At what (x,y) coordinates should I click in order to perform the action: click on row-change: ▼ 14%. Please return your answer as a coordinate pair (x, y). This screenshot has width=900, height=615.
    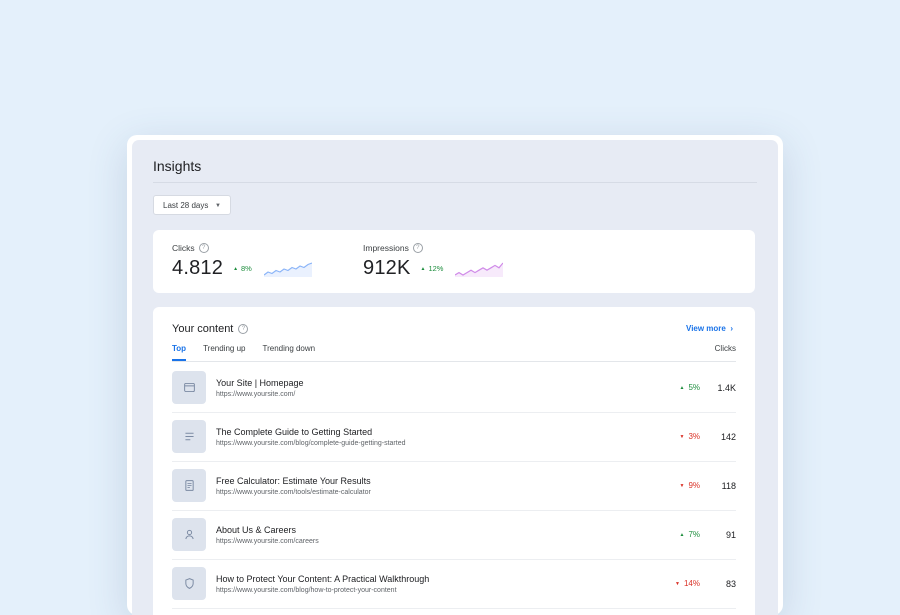
    Looking at the image, I should click on (670, 583).